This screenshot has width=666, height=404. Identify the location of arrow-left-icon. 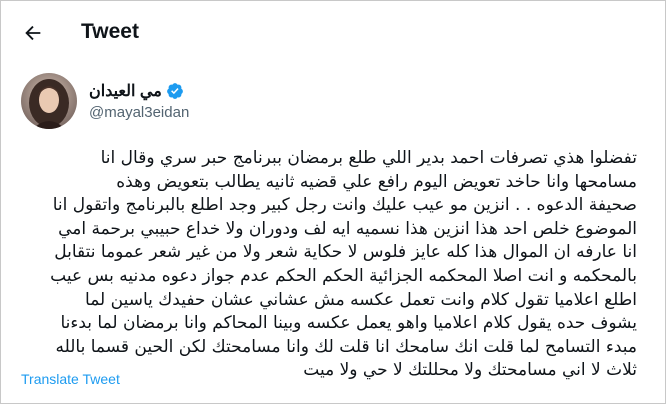
(33, 33).